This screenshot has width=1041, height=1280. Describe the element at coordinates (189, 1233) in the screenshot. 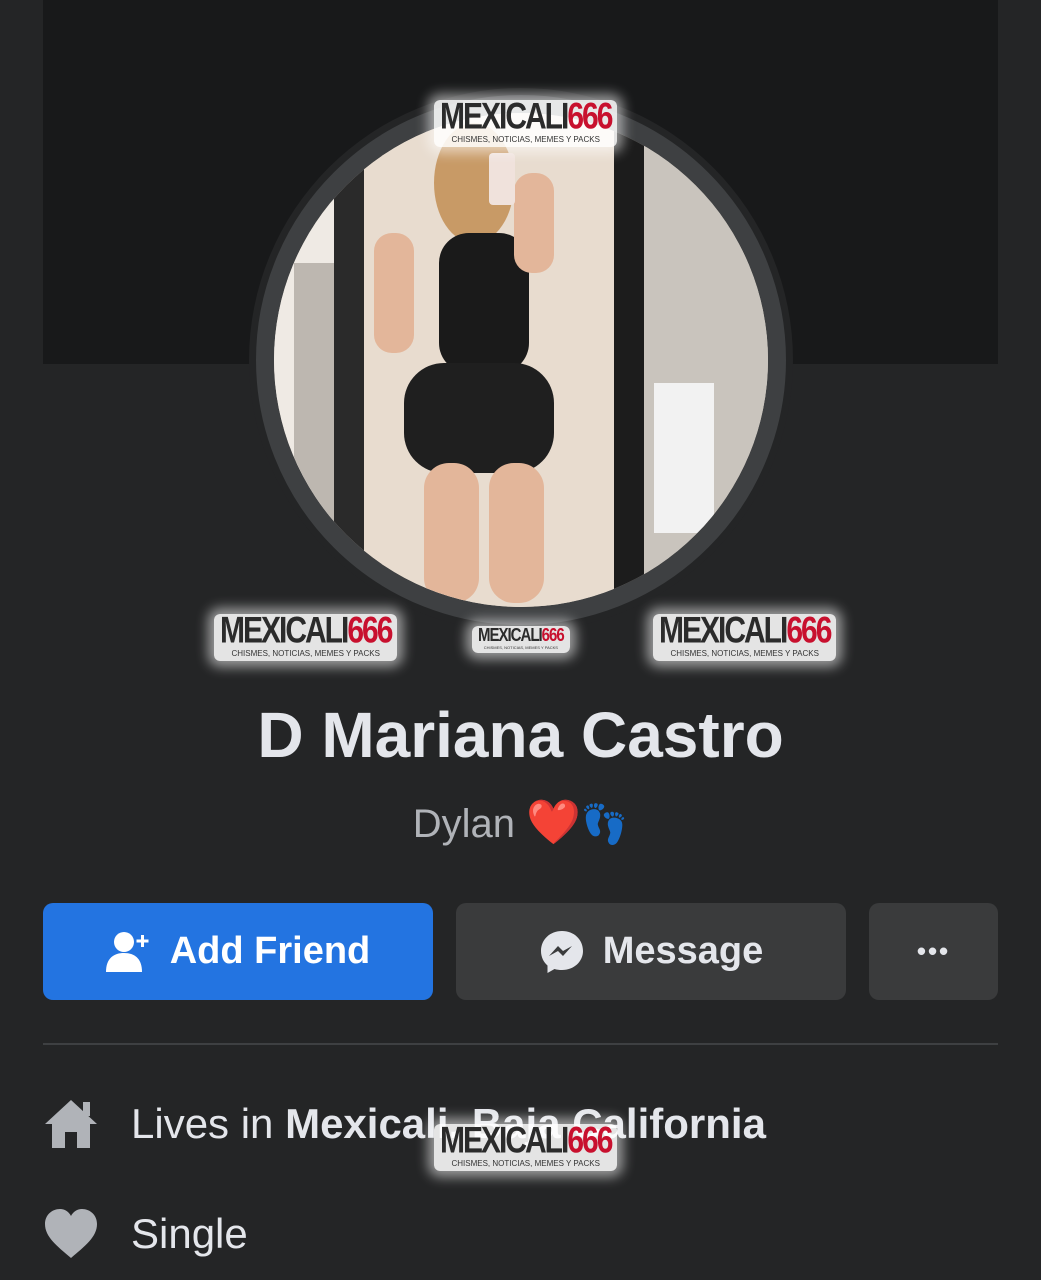

I see `relationship-status: Single` at that location.